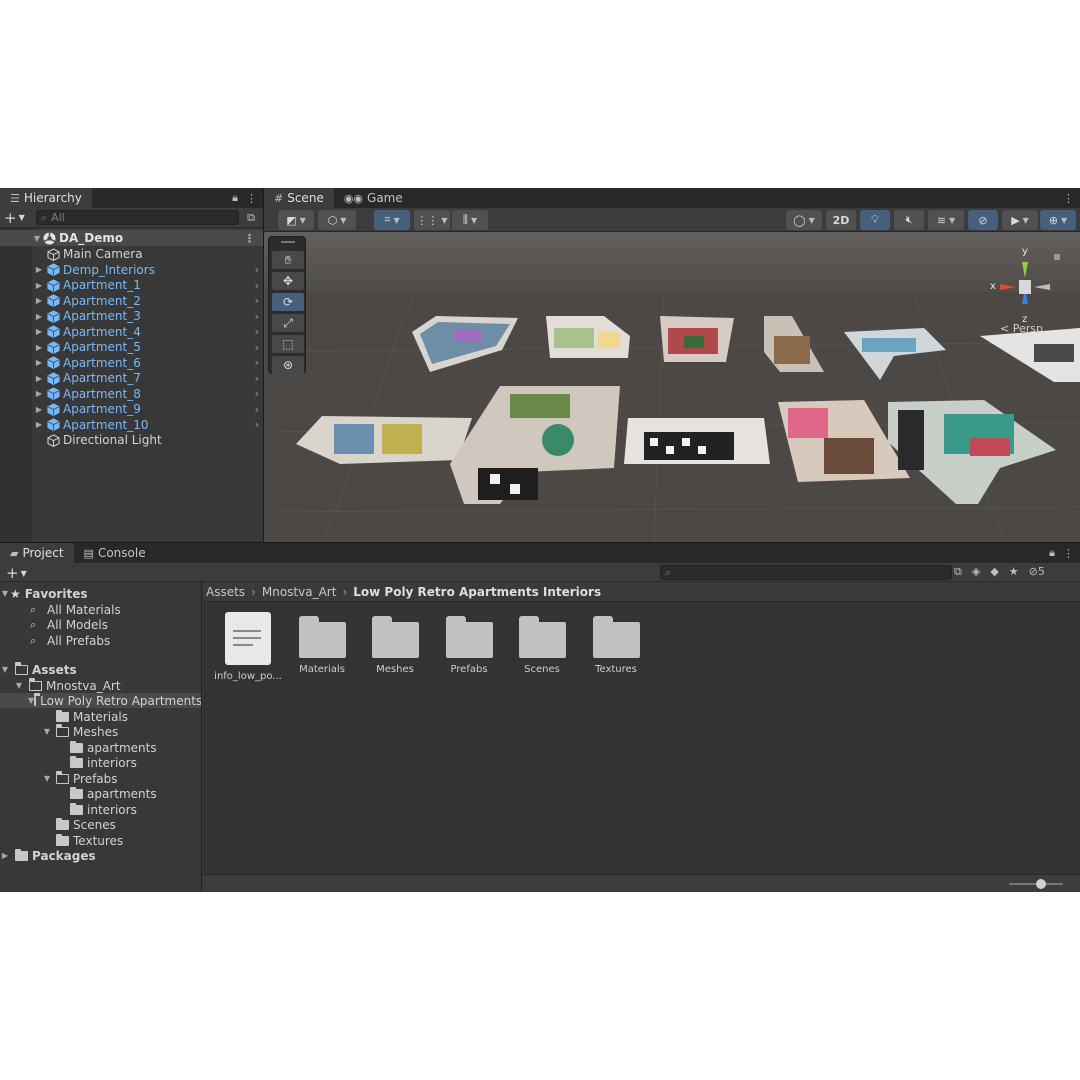 This screenshot has width=1080, height=1080. I want to click on increment-snap-button: ⋮⋮ ▼, so click(432, 220).